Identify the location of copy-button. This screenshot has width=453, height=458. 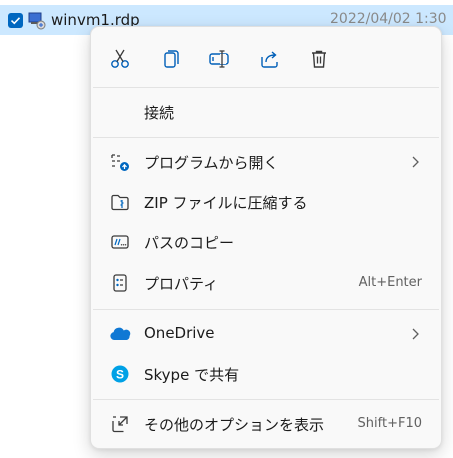
(170, 59).